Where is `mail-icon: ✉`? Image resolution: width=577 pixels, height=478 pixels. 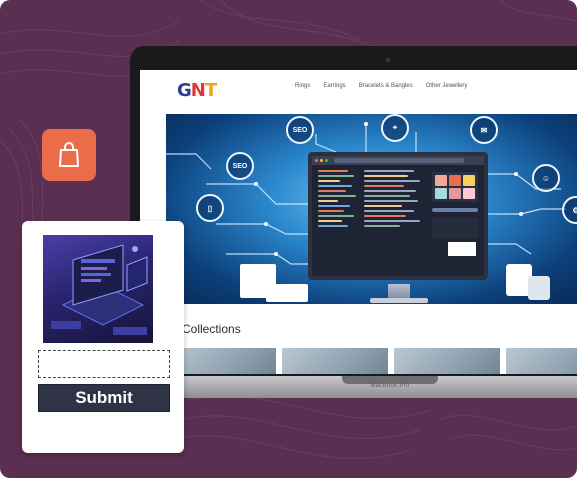
mail-icon: ✉ is located at coordinates (484, 130).